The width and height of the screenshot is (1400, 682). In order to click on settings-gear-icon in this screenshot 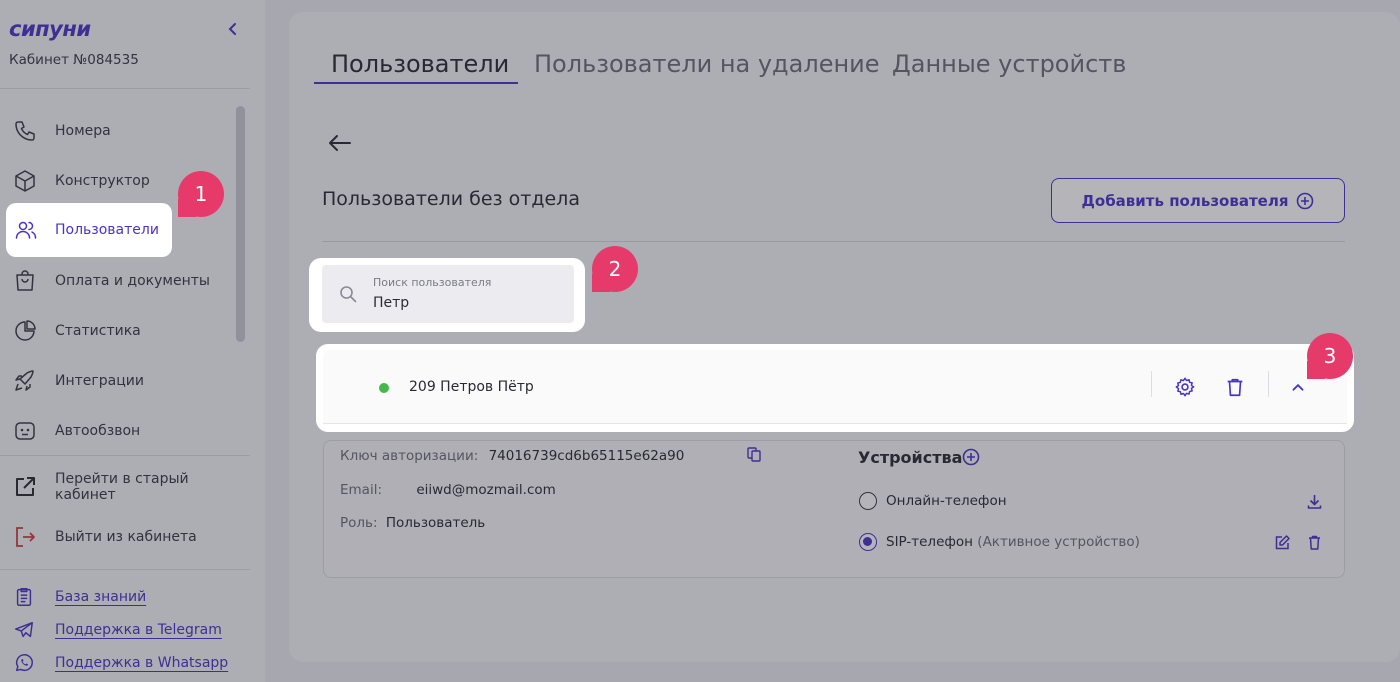, I will do `click(1185, 387)`.